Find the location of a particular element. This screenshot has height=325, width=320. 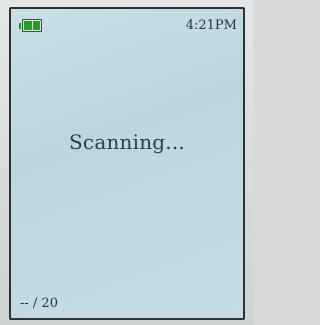

battery-icon is located at coordinates (31, 25).